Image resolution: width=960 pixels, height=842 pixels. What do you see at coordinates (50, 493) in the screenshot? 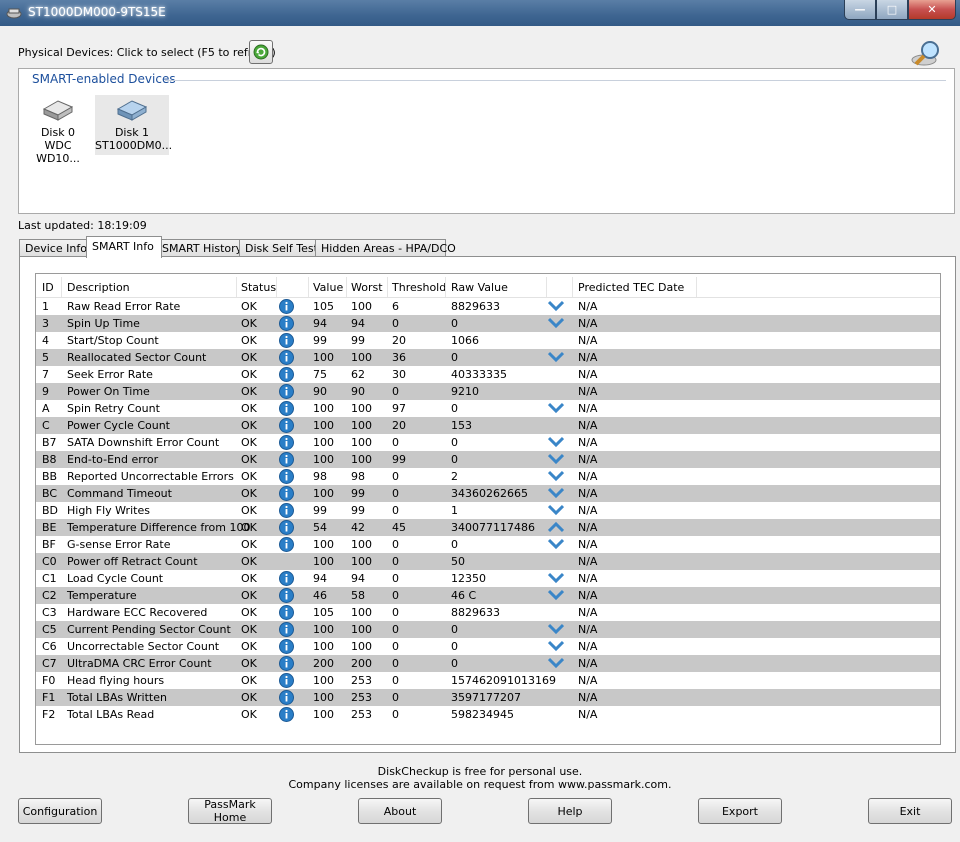
I see `cell-id: BC` at bounding box center [50, 493].